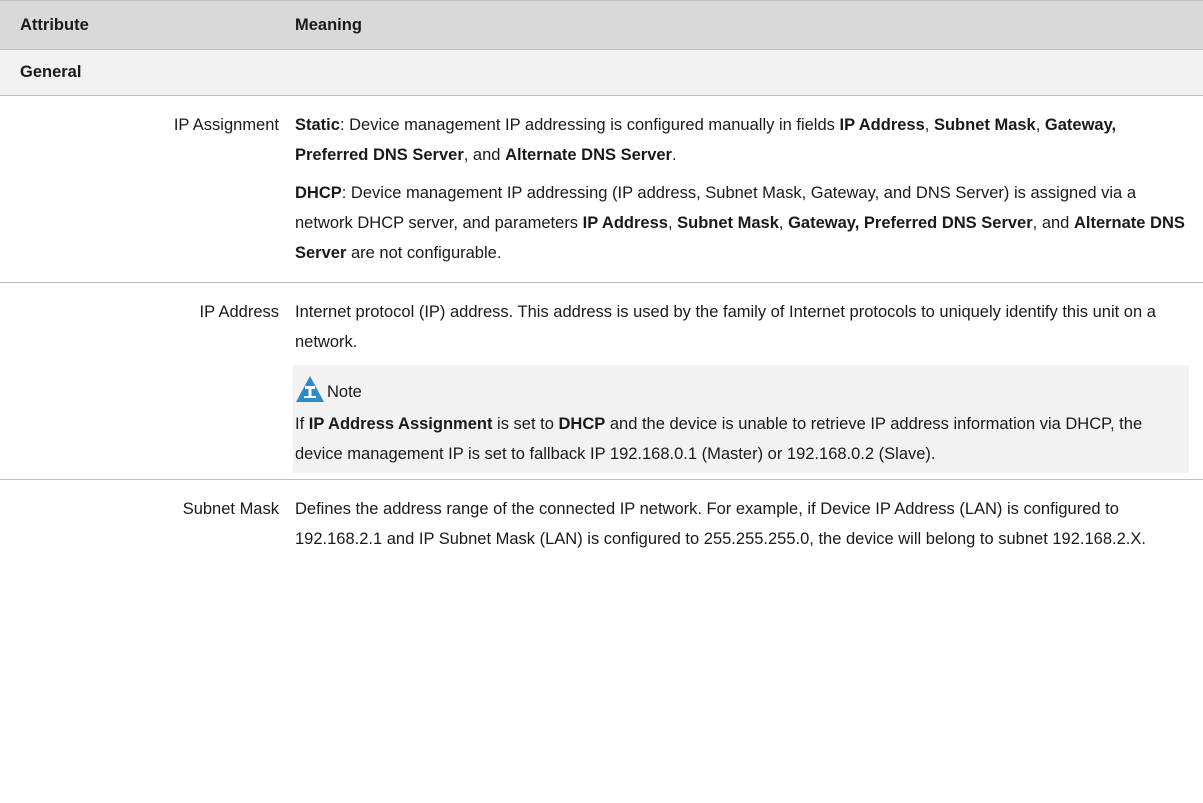  What do you see at coordinates (625, 223) in the screenshot?
I see `dhcp-bold-ip-address: IP Address` at bounding box center [625, 223].